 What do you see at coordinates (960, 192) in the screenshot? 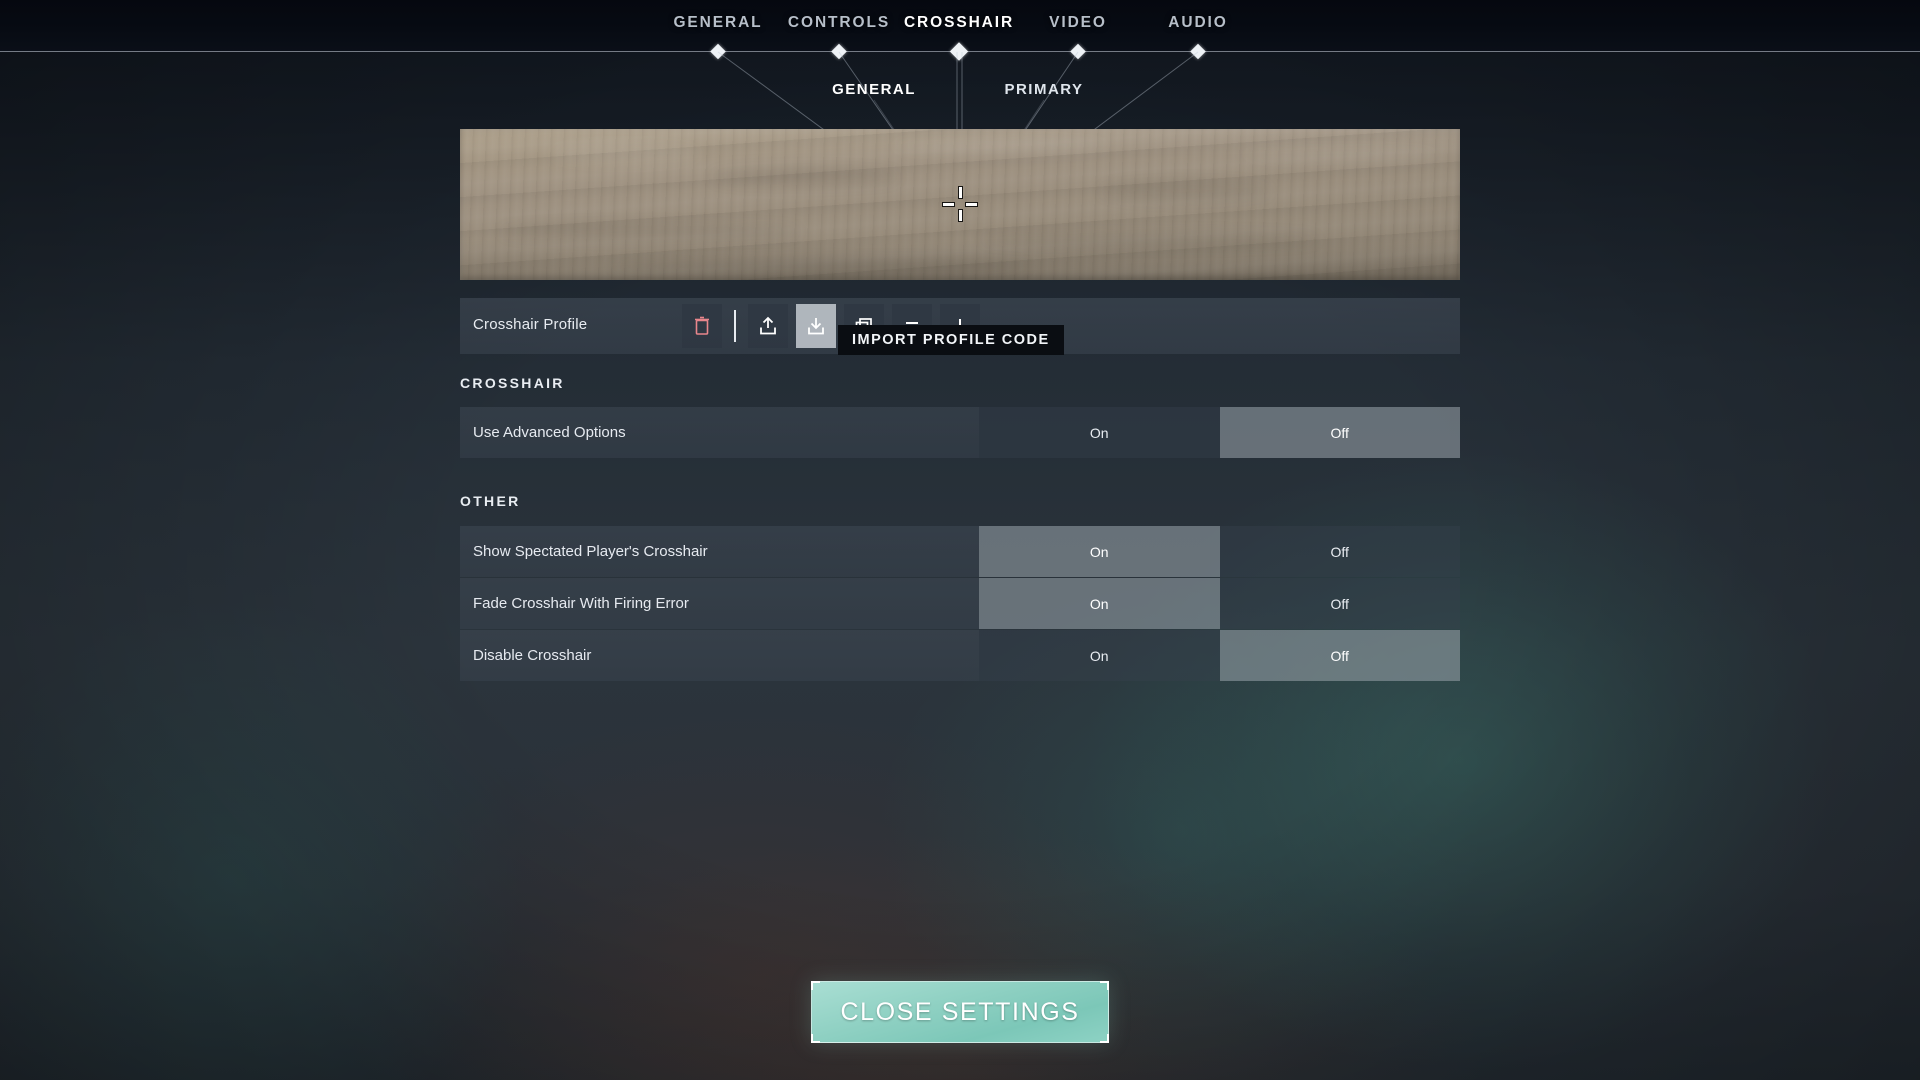
I see `crosshair-line-top` at bounding box center [960, 192].